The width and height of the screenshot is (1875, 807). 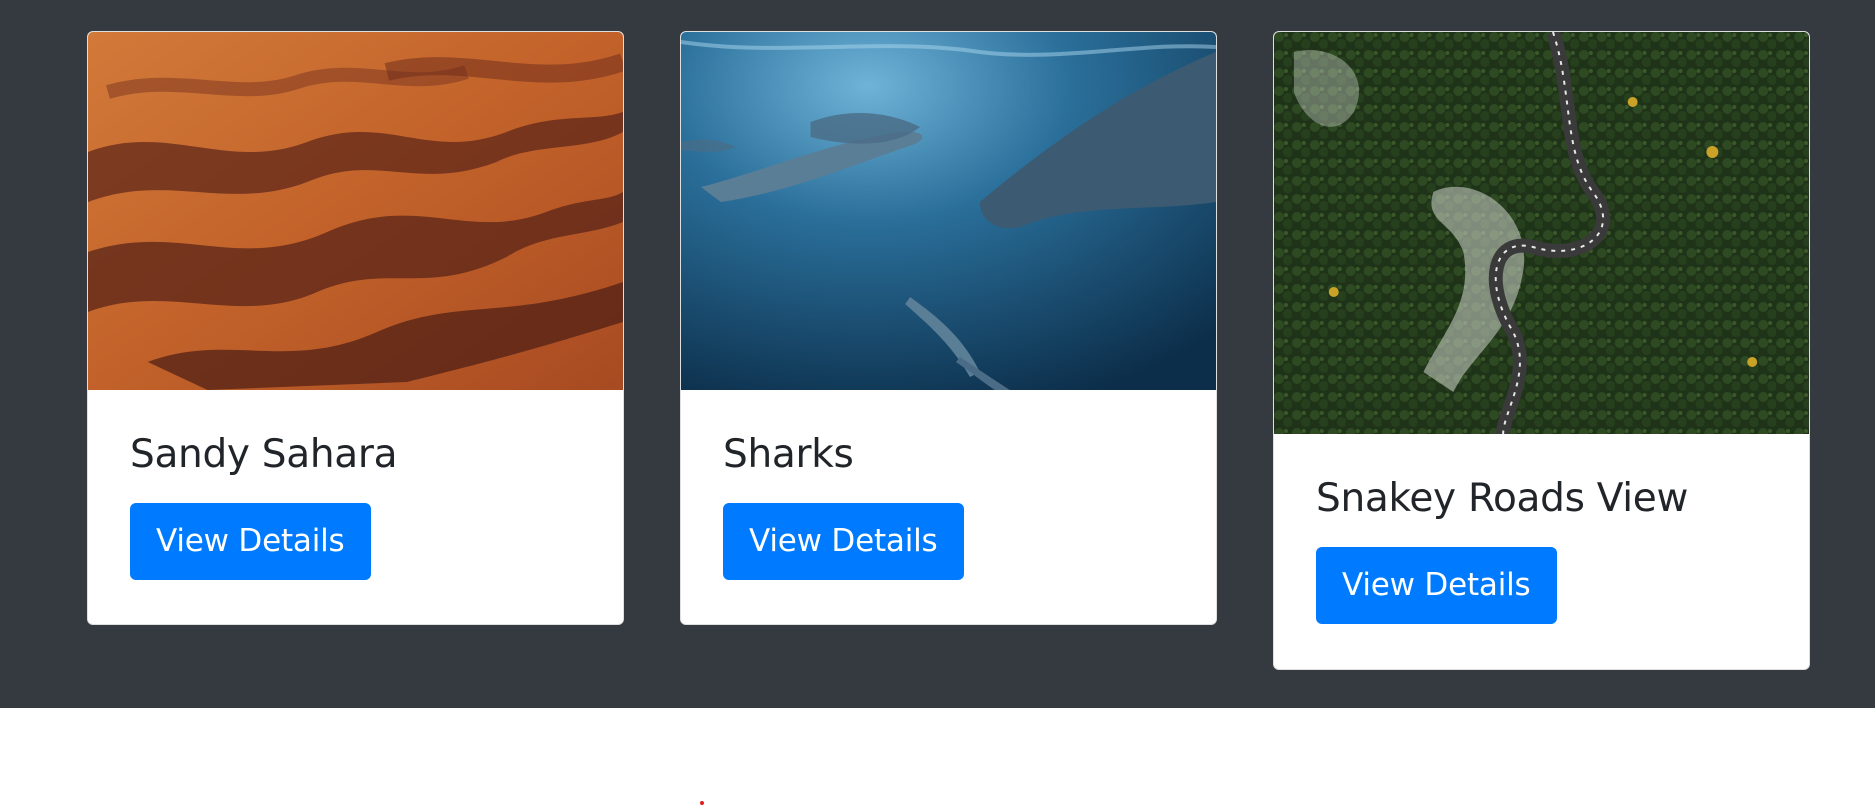 What do you see at coordinates (264, 454) in the screenshot?
I see `card-title: Sandy Sahara` at bounding box center [264, 454].